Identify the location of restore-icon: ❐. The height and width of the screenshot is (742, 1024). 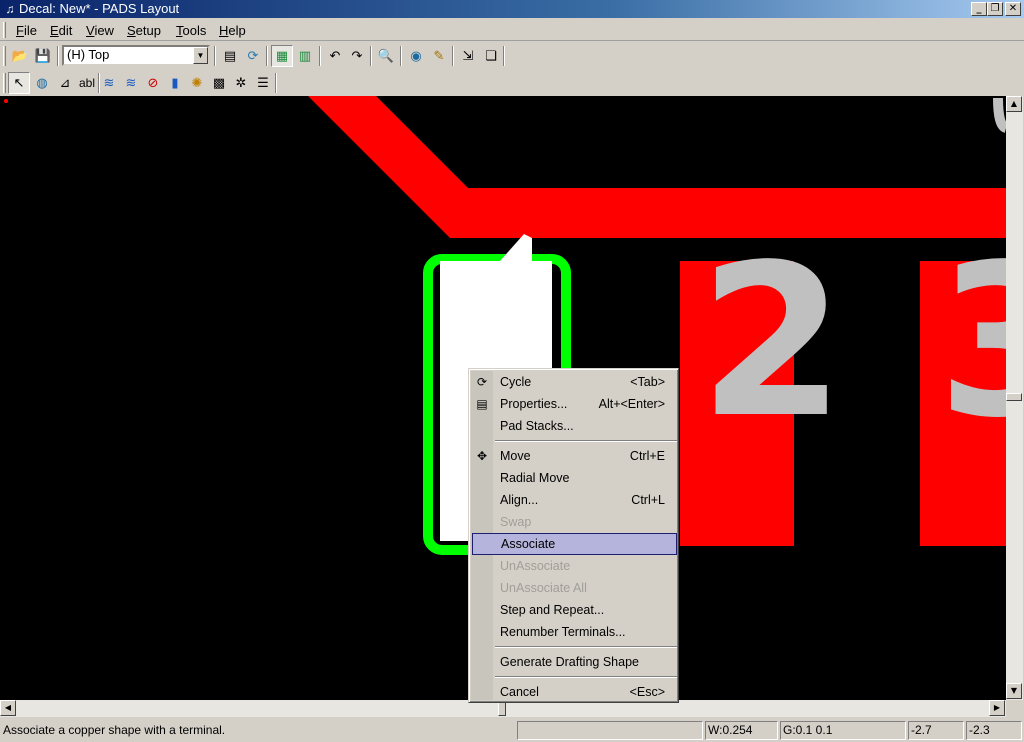
(995, 8).